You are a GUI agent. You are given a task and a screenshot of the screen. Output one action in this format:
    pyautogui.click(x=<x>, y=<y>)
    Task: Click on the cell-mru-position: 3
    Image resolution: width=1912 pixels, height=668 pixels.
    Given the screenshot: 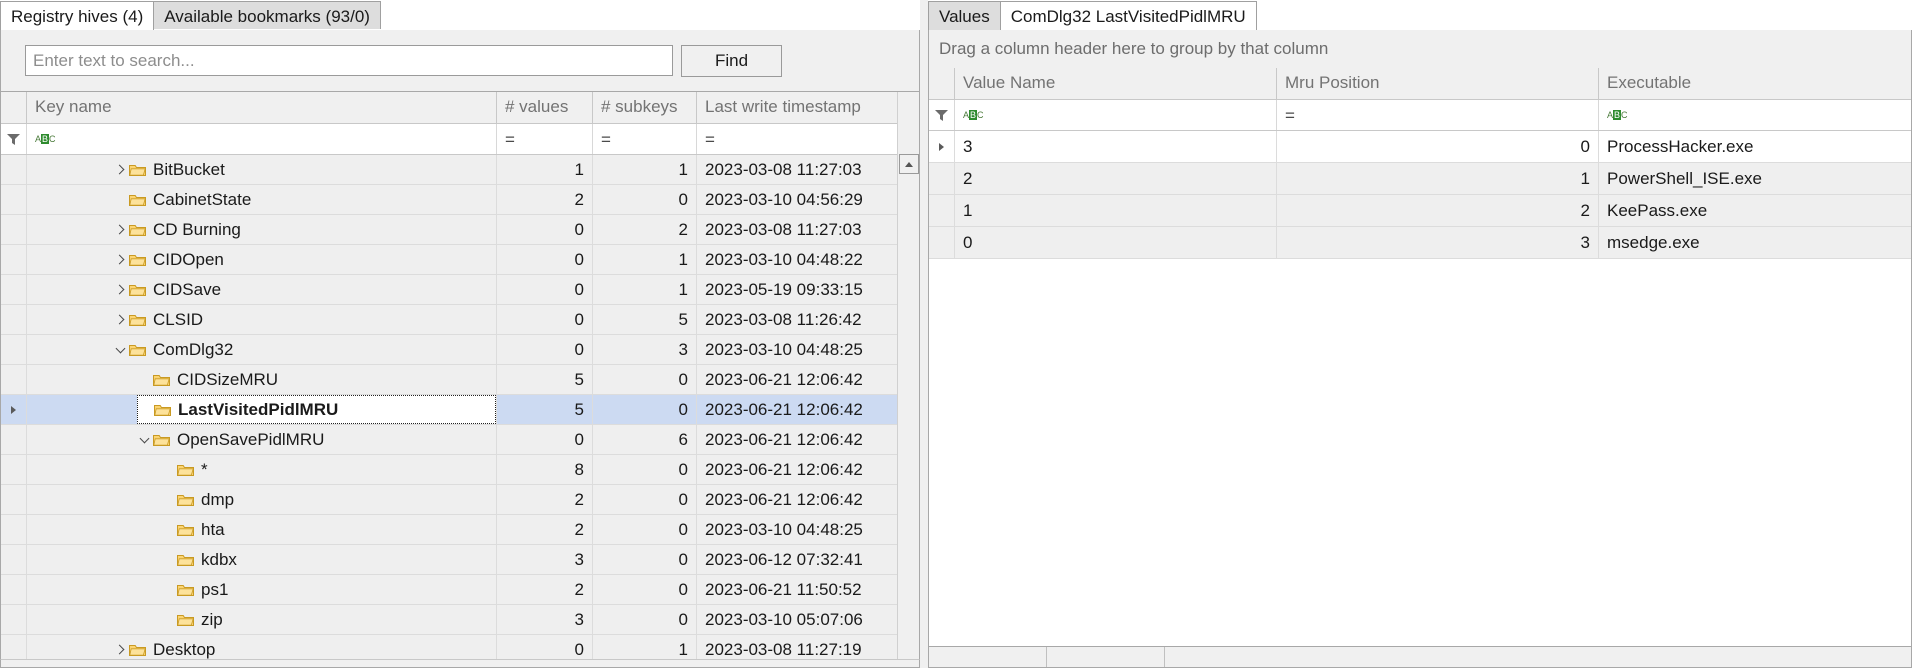 What is the action you would take?
    pyautogui.click(x=1438, y=242)
    